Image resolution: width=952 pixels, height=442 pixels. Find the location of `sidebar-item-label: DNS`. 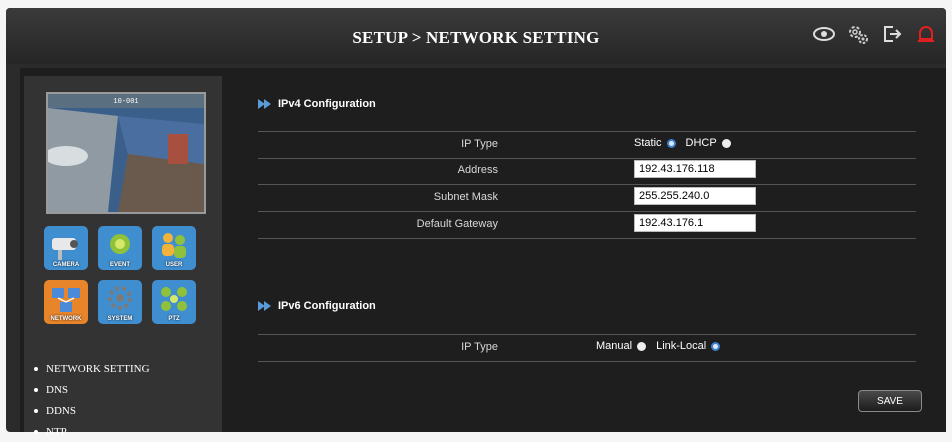

sidebar-item-label: DNS is located at coordinates (57, 389).